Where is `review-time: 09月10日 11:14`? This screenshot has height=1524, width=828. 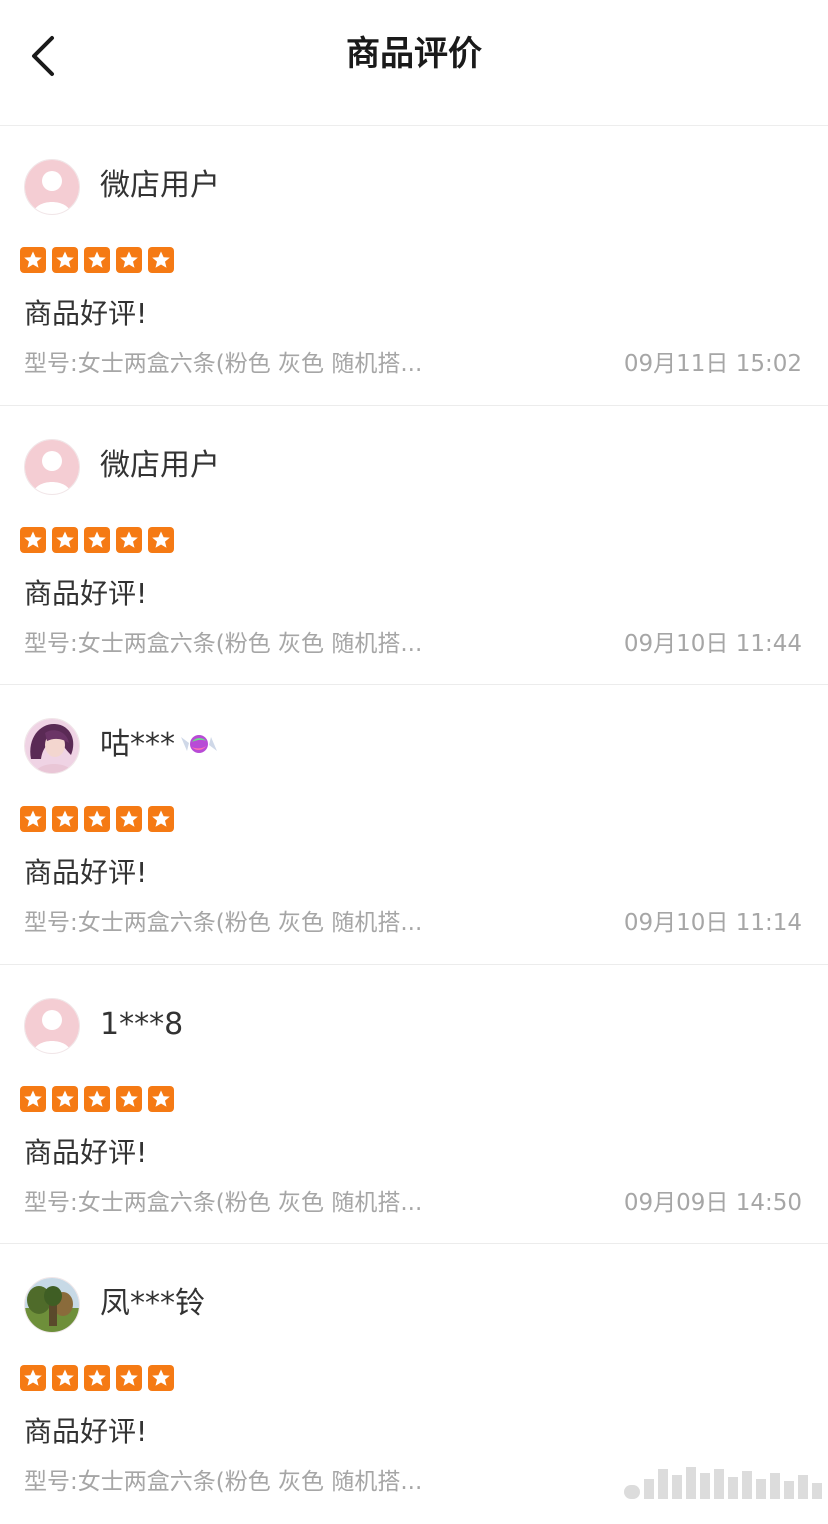 review-time: 09月10日 11:14 is located at coordinates (712, 923).